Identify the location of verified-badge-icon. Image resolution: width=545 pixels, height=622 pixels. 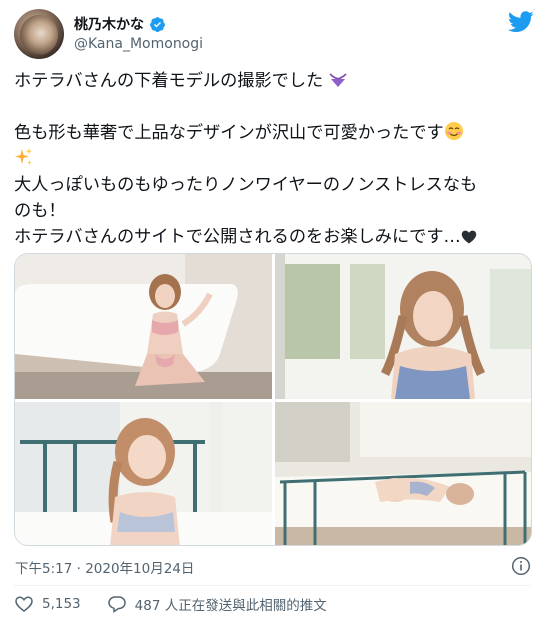
(157, 24).